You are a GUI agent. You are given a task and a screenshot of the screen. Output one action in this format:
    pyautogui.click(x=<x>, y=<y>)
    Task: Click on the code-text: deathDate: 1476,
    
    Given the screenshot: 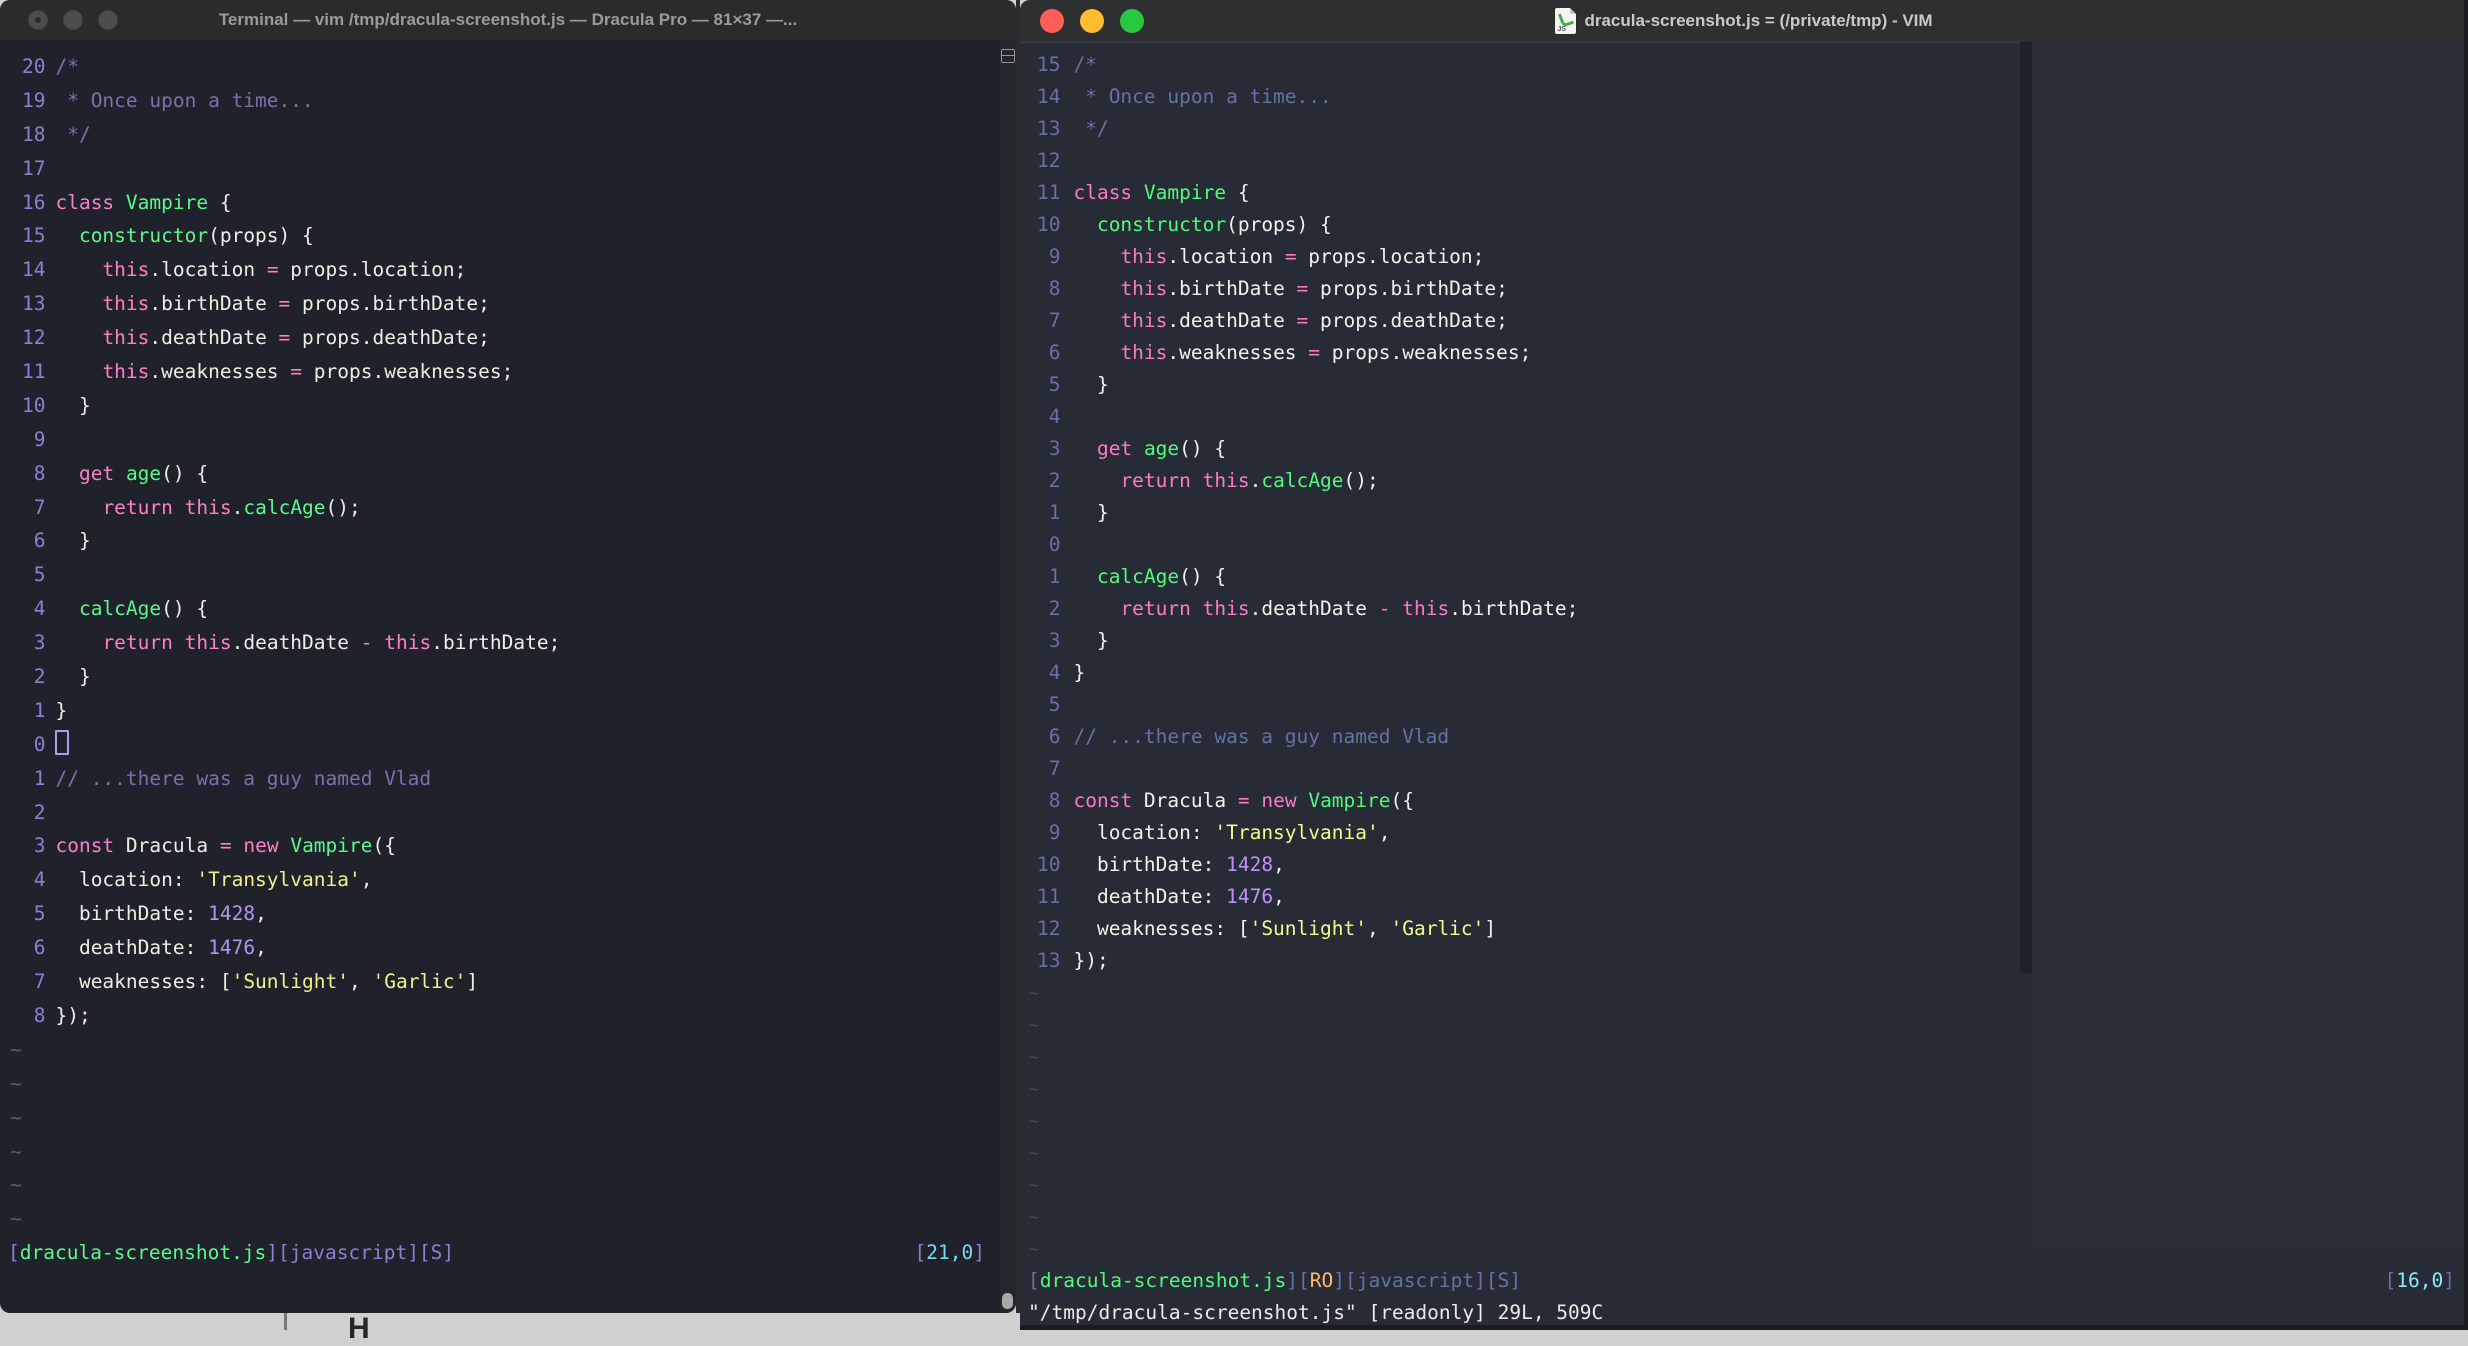 What is the action you would take?
    pyautogui.click(x=161, y=948)
    